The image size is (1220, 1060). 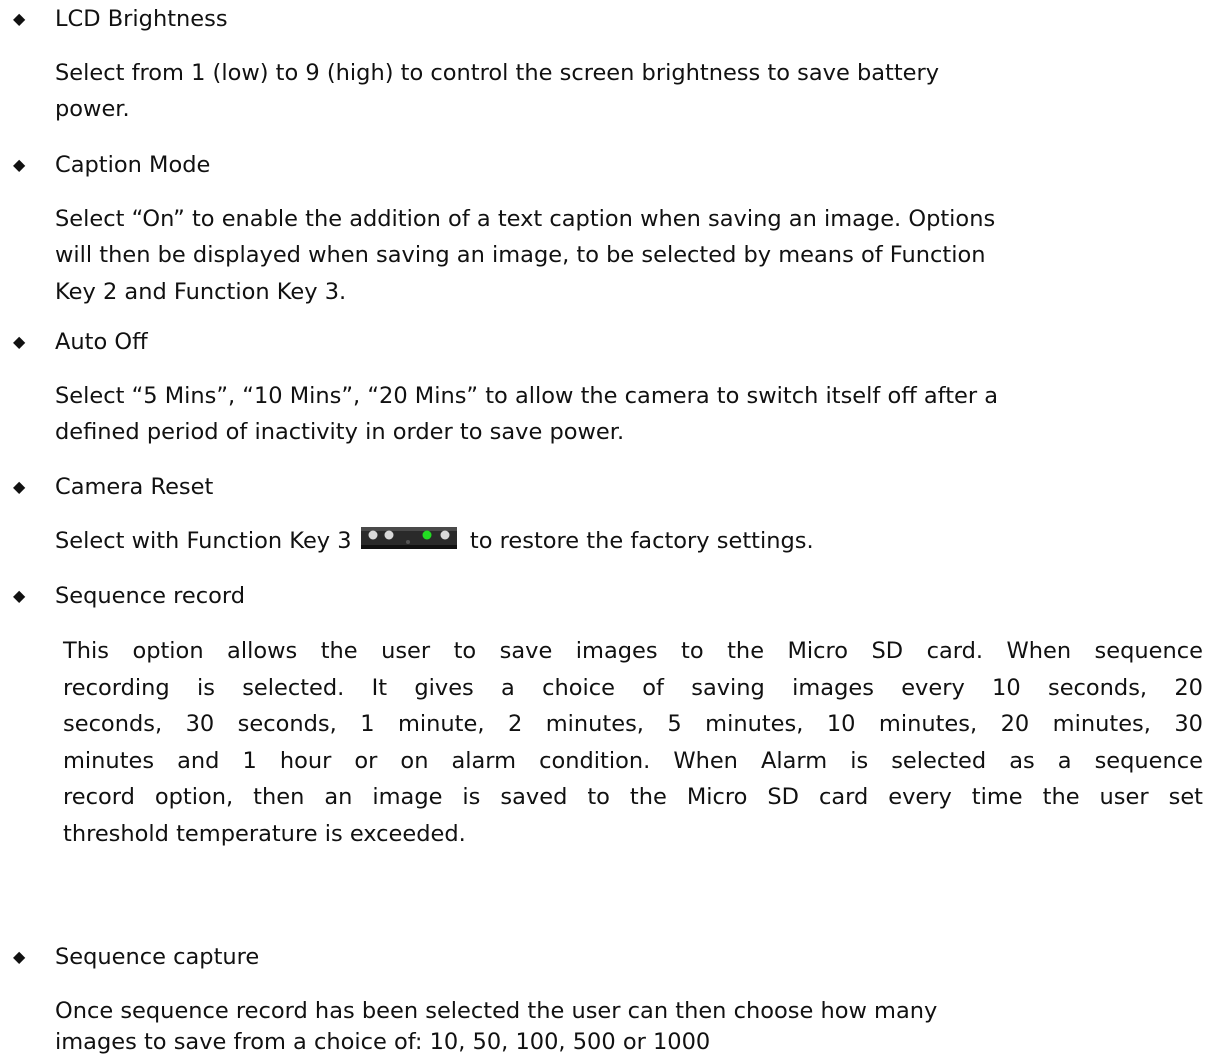 I want to click on item-heading: Sequence record, so click(x=150, y=596).